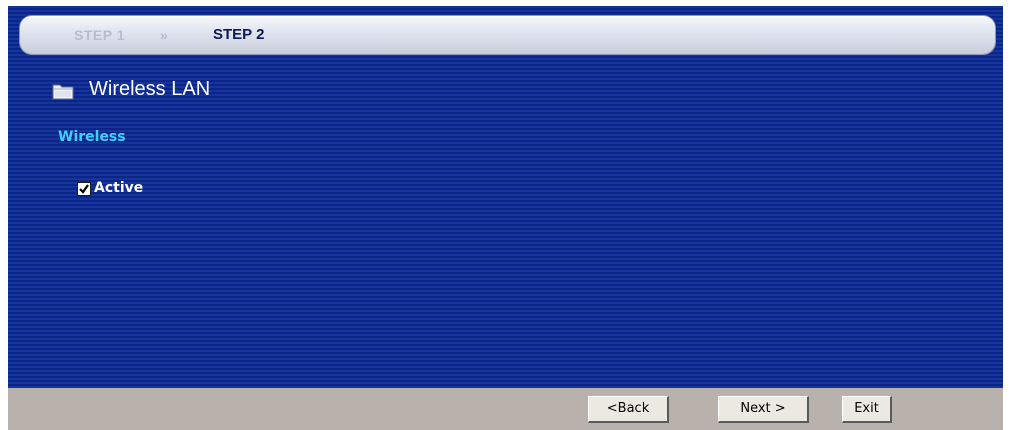  I want to click on active-checkbox, so click(84, 189).